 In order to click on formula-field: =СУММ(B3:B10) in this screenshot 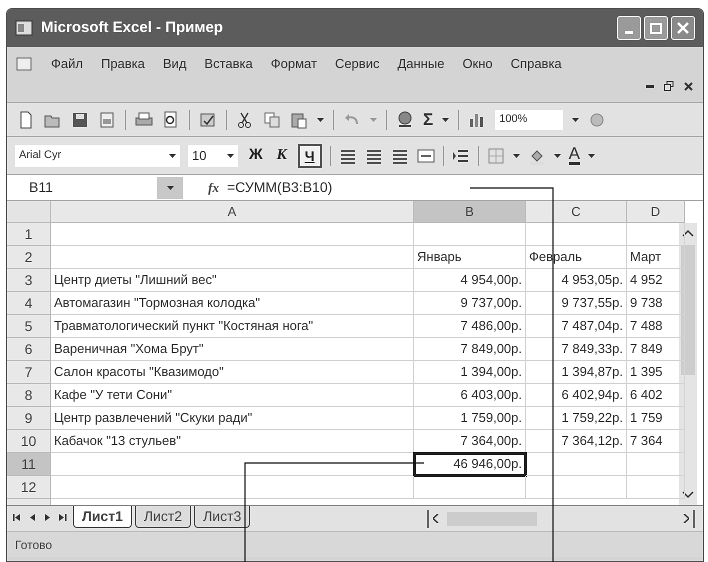, I will do `click(277, 187)`.